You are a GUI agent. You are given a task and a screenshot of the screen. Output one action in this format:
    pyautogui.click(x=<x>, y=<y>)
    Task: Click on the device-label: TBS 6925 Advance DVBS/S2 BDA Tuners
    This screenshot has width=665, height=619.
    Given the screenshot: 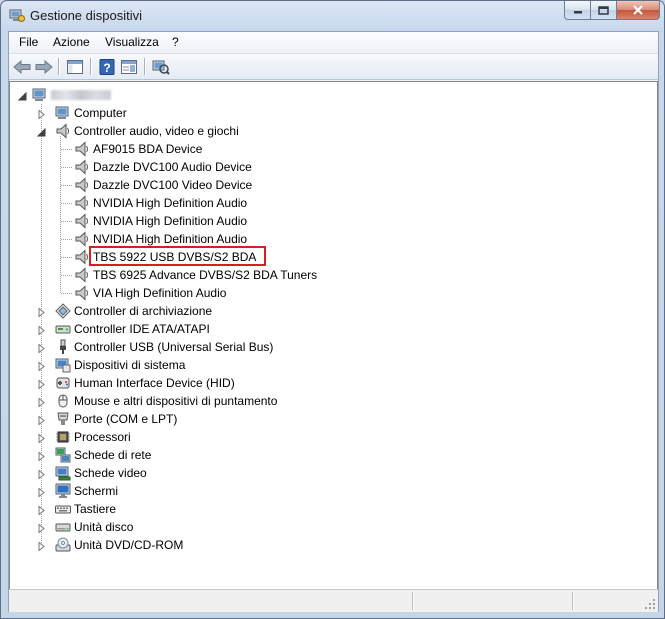 What is the action you would take?
    pyautogui.click(x=205, y=275)
    